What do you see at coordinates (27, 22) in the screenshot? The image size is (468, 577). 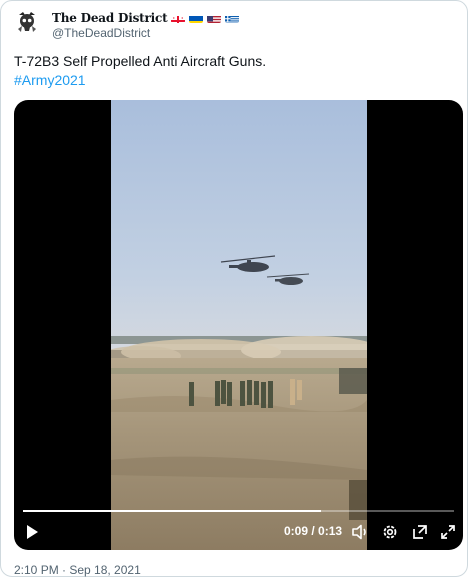 I see `skull-avatar-icon` at bounding box center [27, 22].